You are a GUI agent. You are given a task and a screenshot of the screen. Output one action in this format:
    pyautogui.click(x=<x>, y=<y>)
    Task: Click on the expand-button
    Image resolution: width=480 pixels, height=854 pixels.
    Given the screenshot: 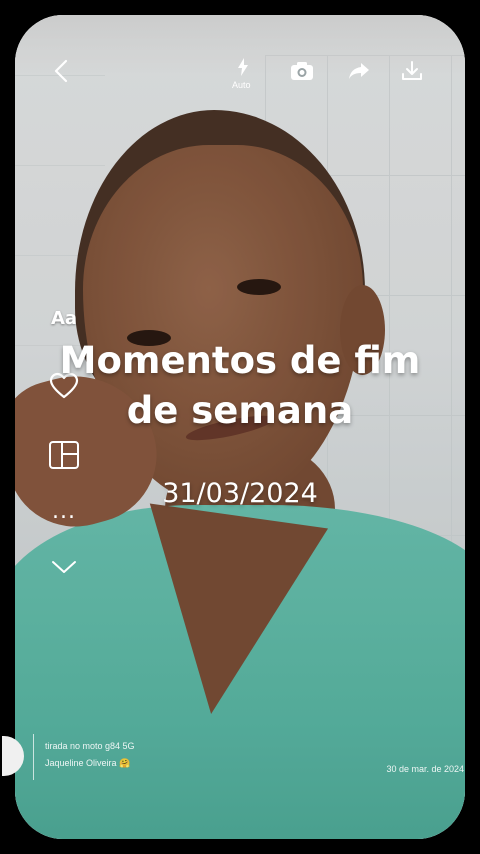 What is the action you would take?
    pyautogui.click(x=64, y=567)
    